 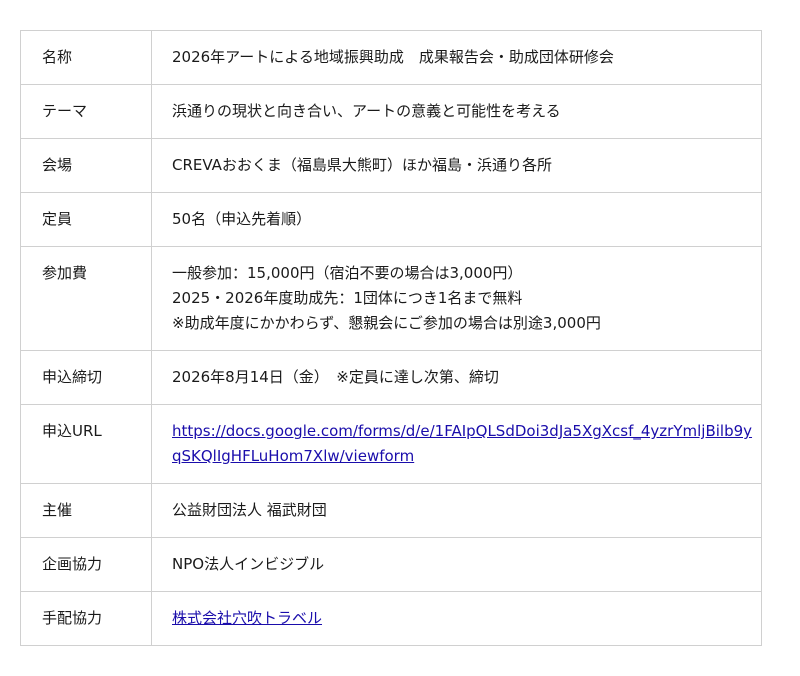 I want to click on value-organizer: 公益財団法人 福武財団, so click(x=456, y=510).